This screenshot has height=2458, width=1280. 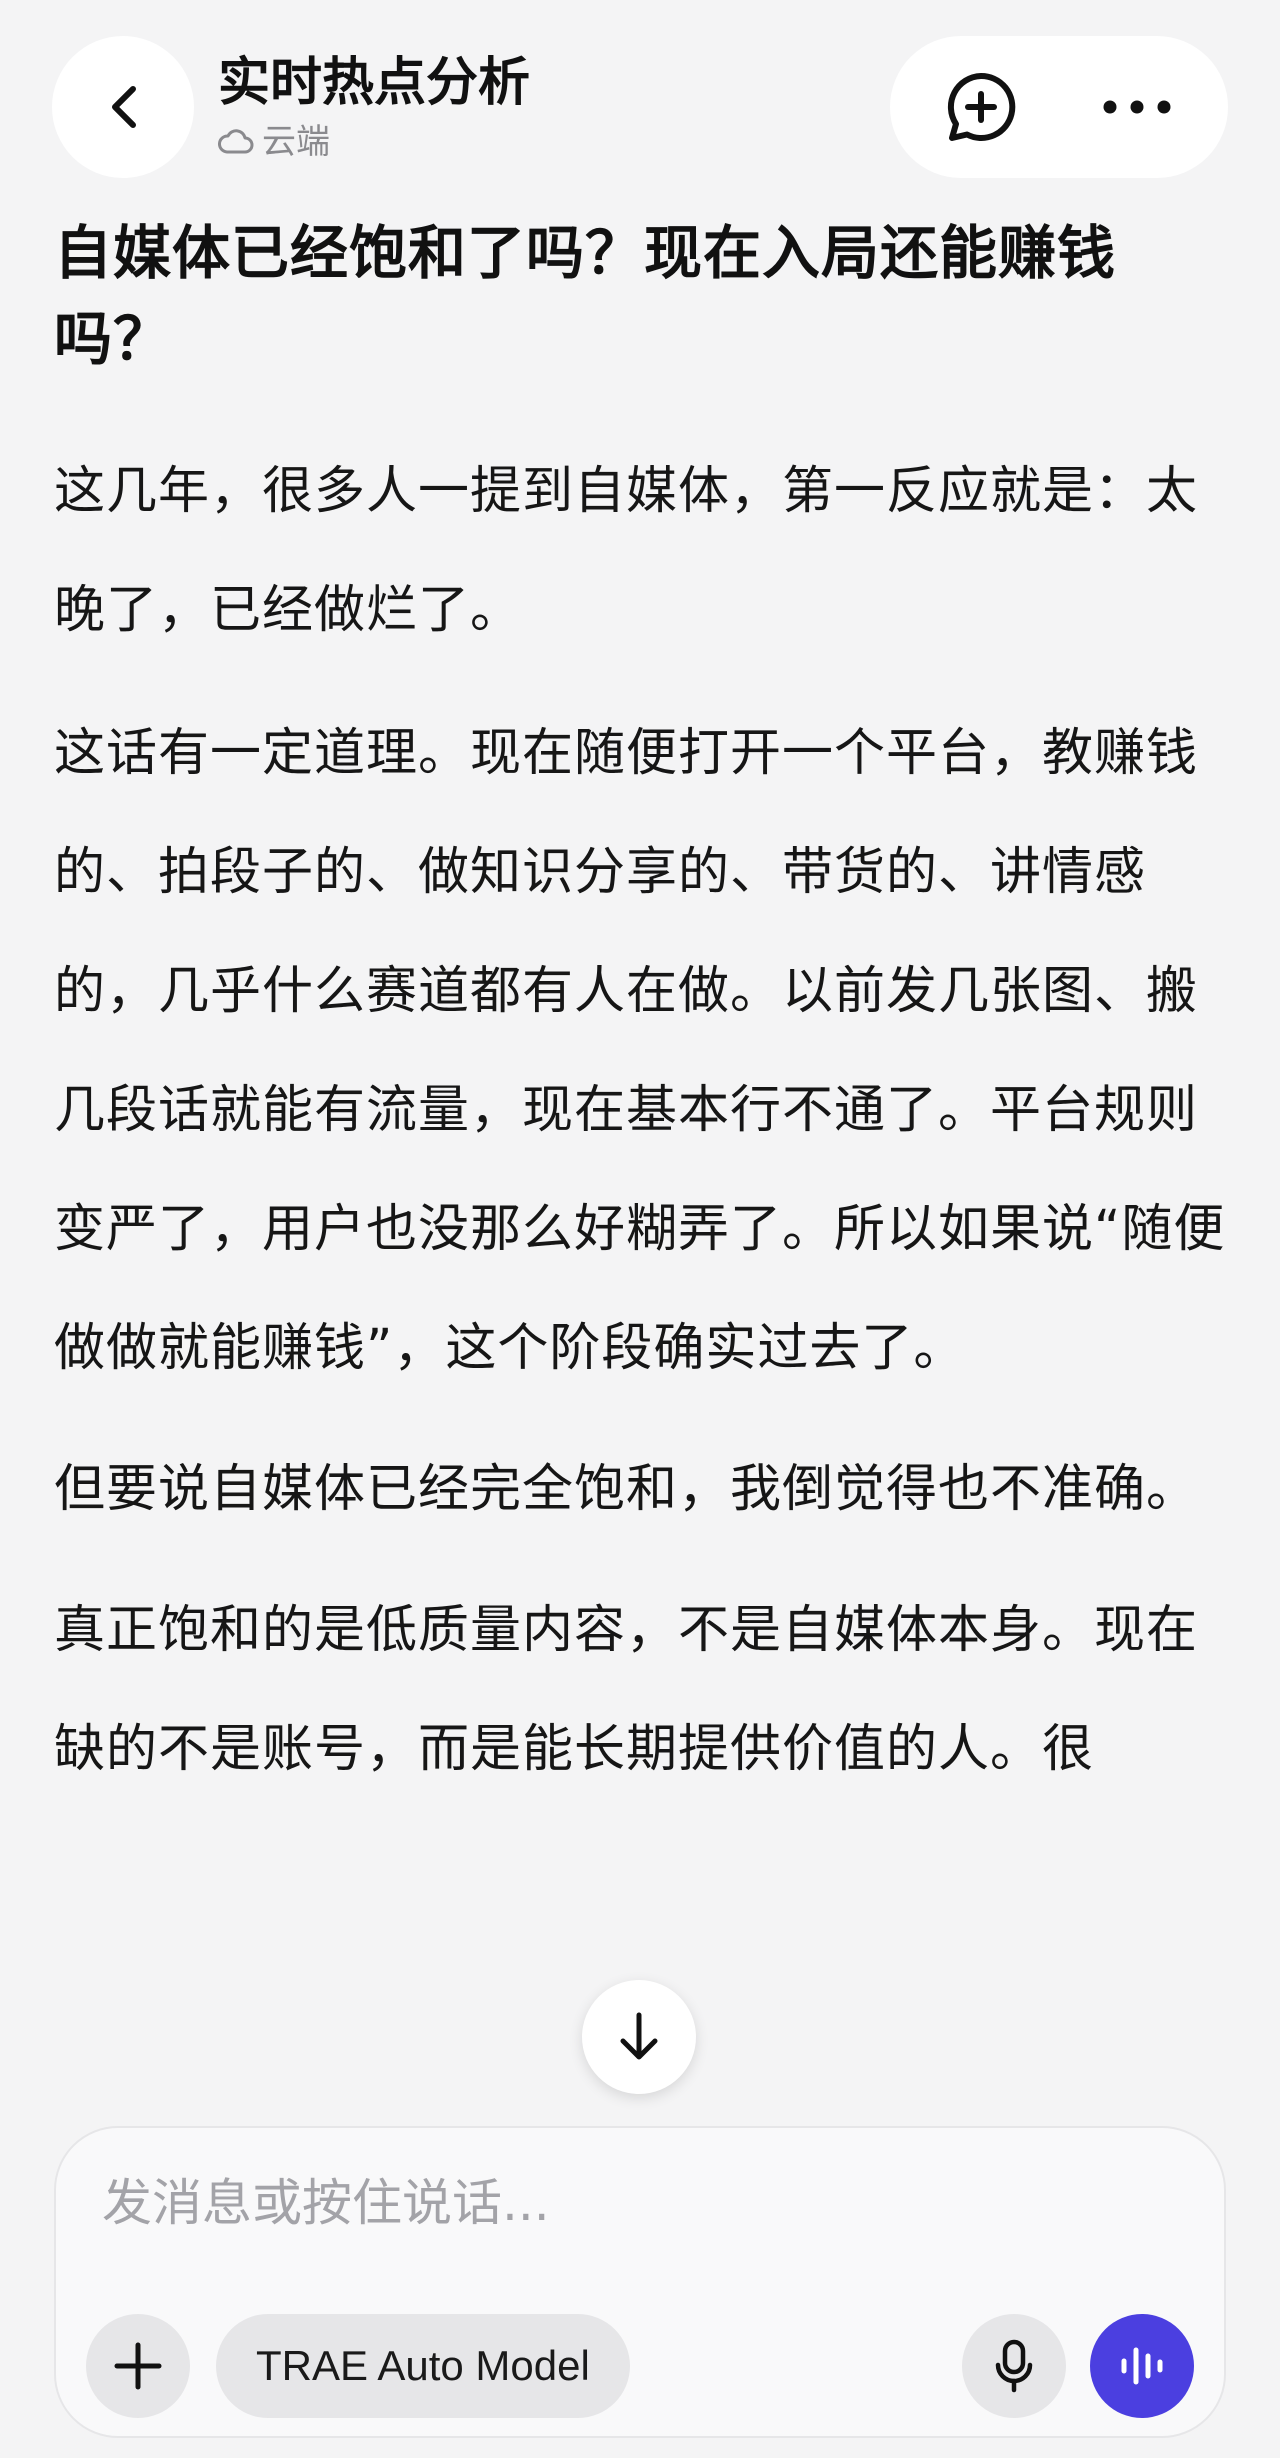 What do you see at coordinates (1059, 107) in the screenshot?
I see `header-actions` at bounding box center [1059, 107].